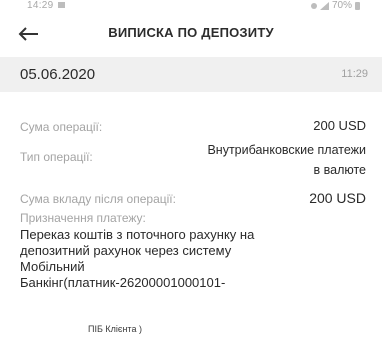 This screenshot has width=382, height=344. Describe the element at coordinates (324, 5) in the screenshot. I see `signal-icon` at that location.